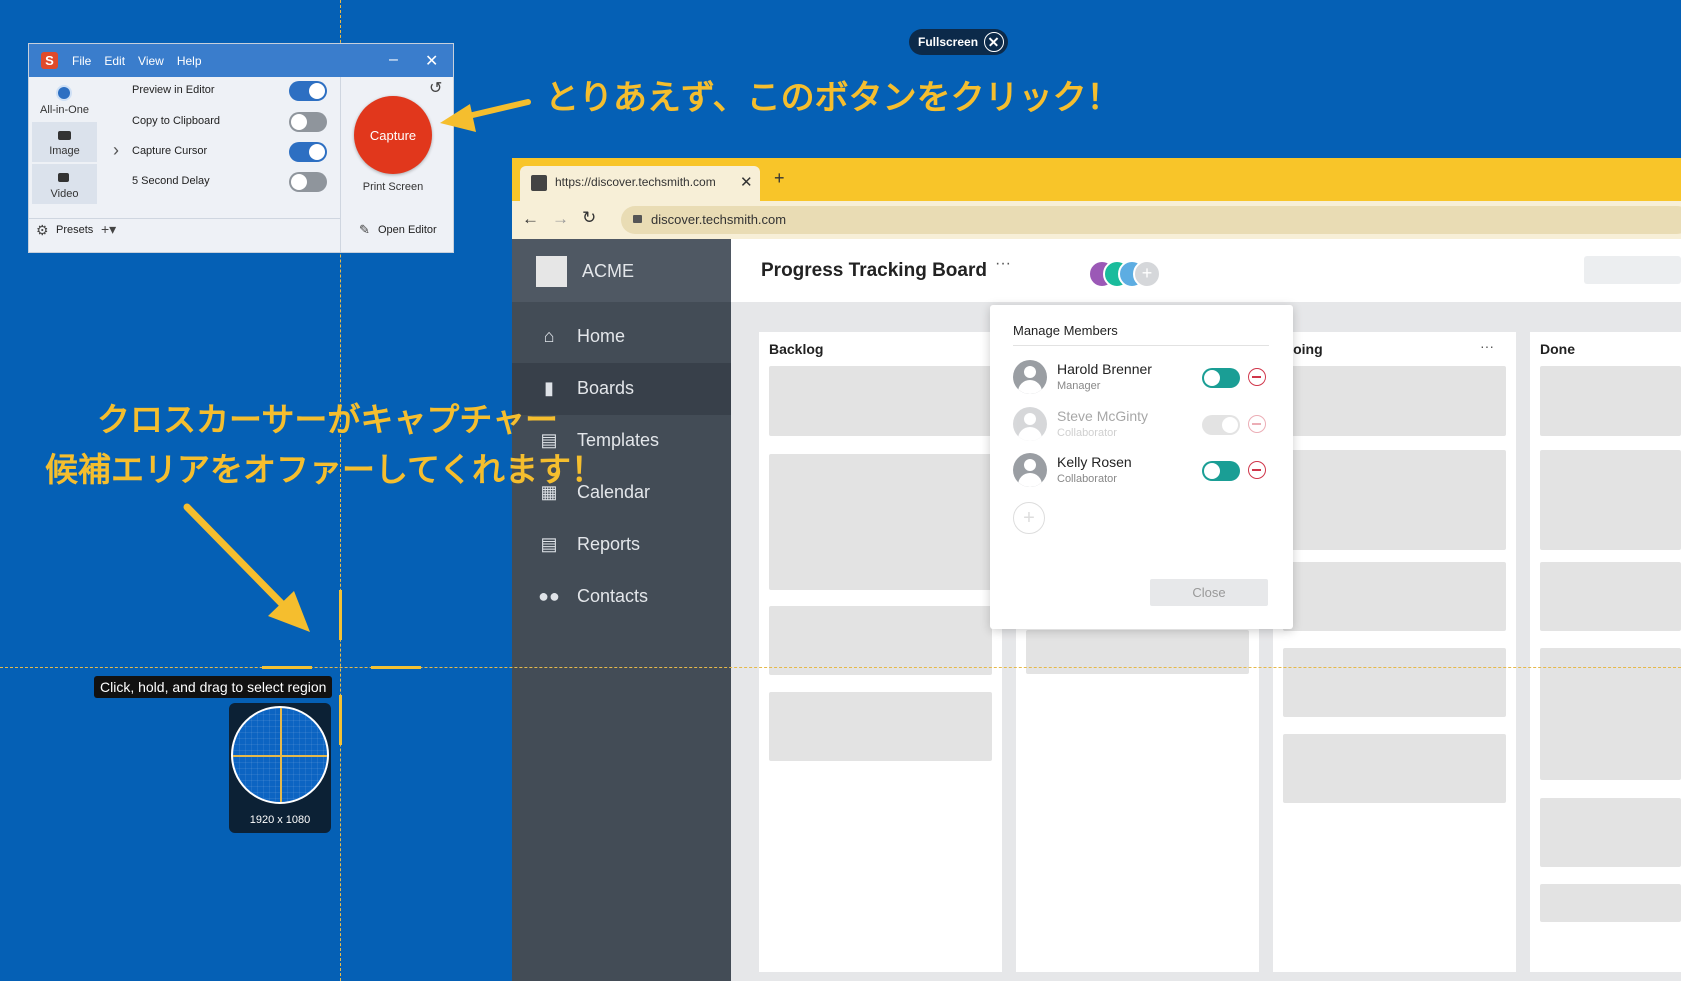 This screenshot has width=1681, height=981. Describe the element at coordinates (621, 270) in the screenshot. I see `brand-row: ACME` at that location.